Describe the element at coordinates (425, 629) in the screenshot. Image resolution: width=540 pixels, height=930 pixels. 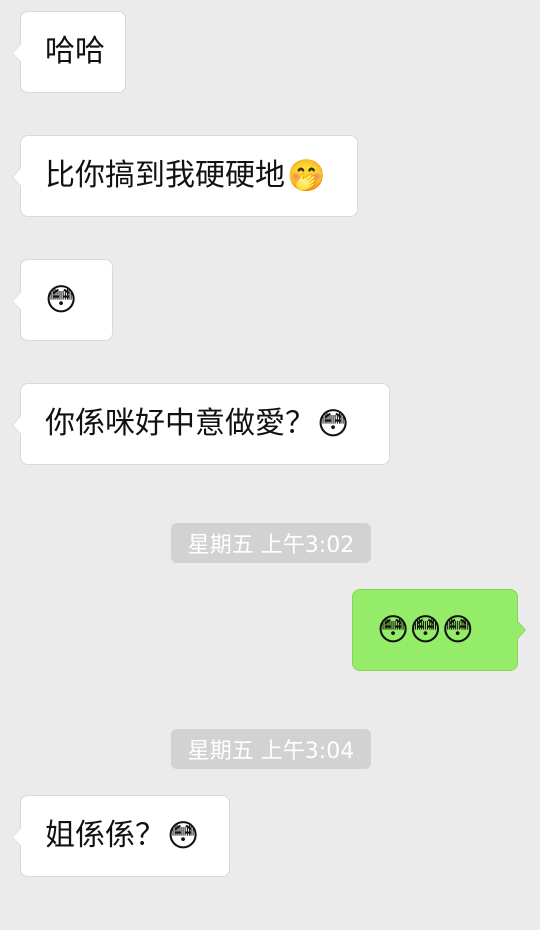
I see `flushed-face-emoji-icon: 😳😳😳` at that location.